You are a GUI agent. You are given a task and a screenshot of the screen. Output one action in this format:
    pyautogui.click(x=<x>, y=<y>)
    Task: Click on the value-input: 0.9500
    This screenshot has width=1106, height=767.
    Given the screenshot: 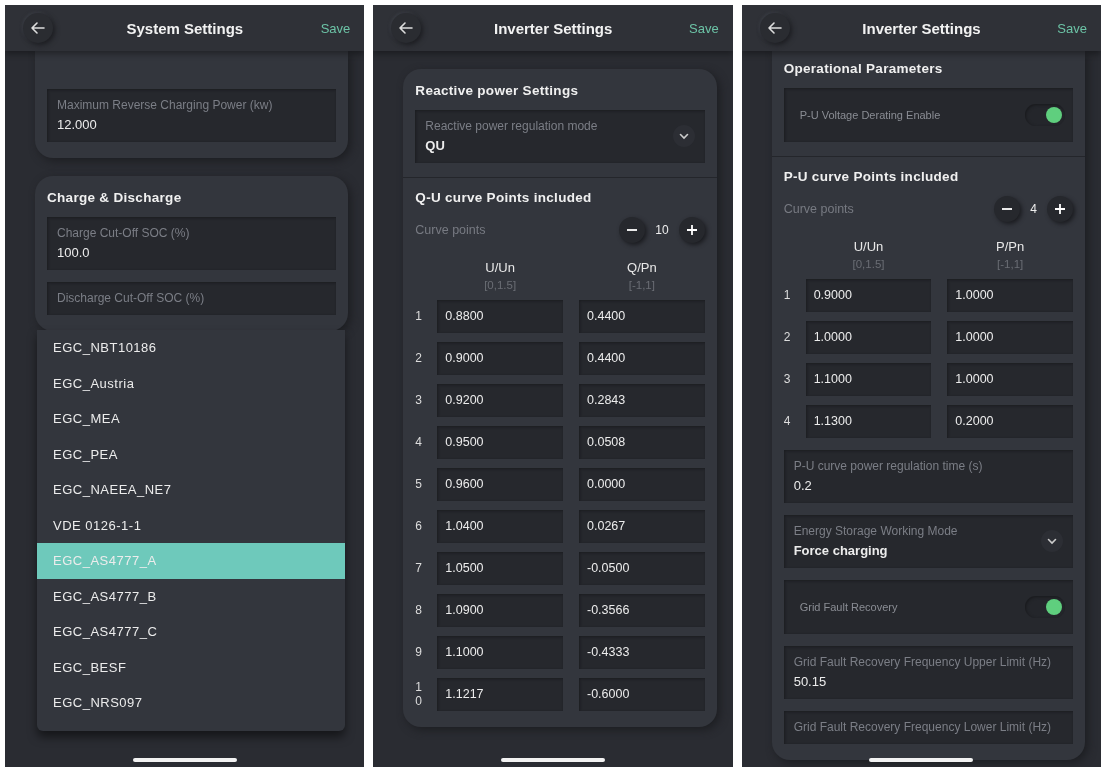 What is the action you would take?
    pyautogui.click(x=500, y=442)
    